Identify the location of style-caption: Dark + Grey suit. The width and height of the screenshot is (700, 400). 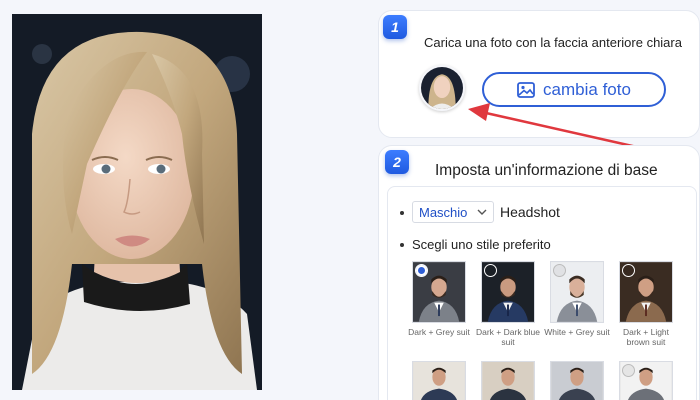
(439, 332).